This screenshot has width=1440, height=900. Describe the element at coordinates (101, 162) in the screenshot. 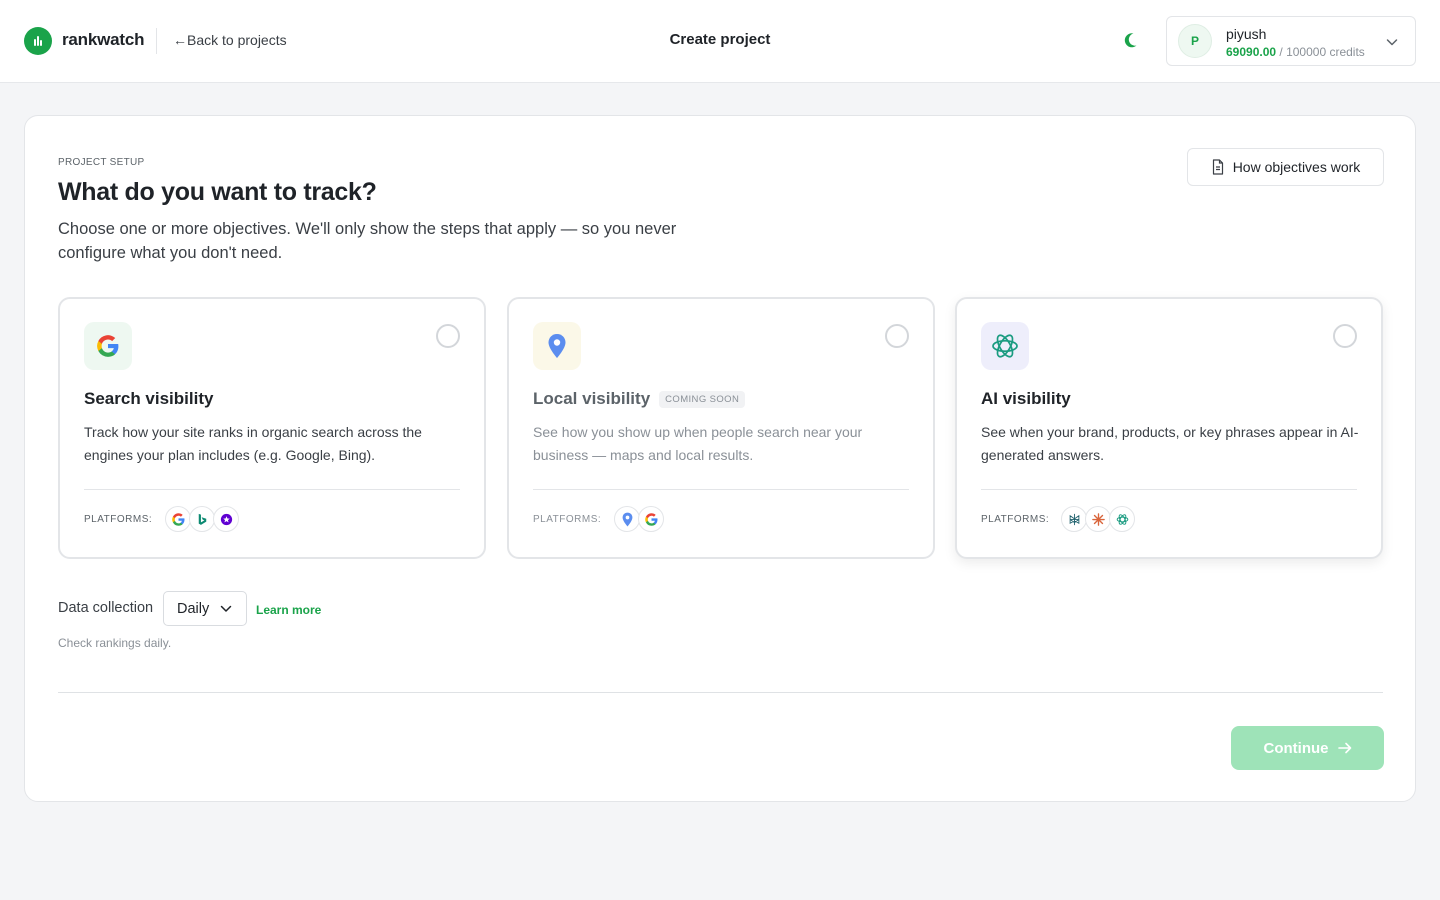

I see `setup-eyebrow: PROJECT SETUP` at that location.